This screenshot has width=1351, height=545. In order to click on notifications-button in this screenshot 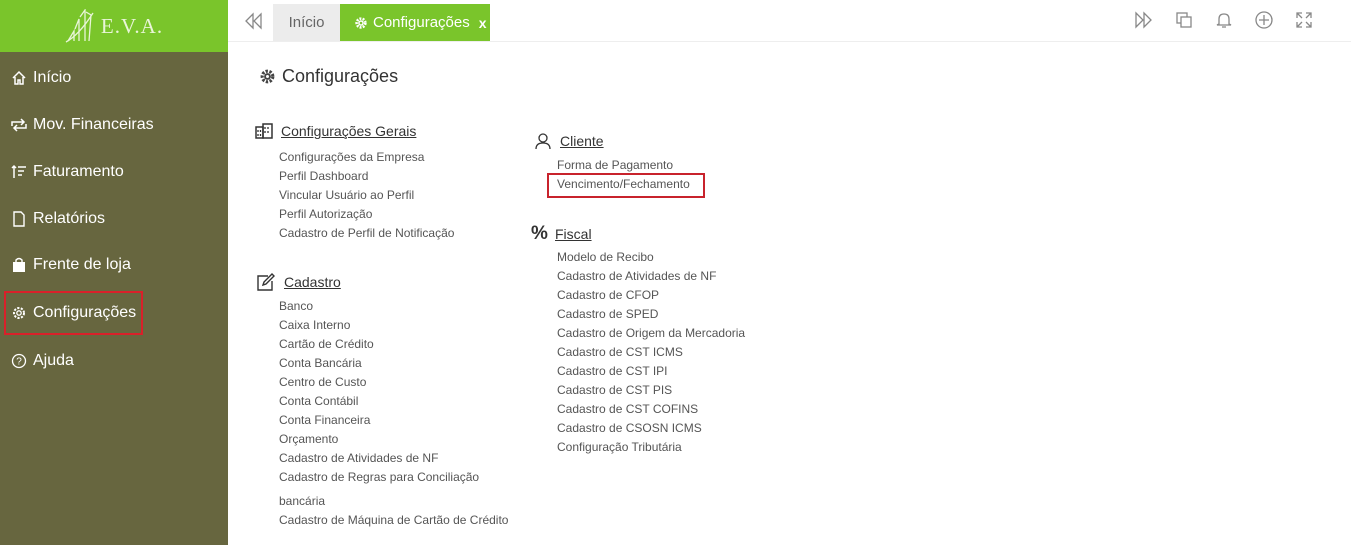, I will do `click(1224, 20)`.